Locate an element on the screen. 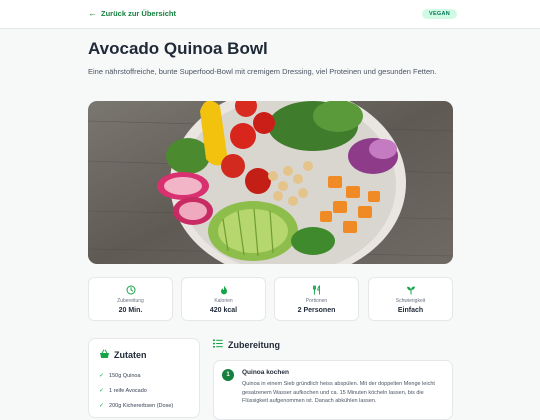  stat-label: Kalorien is located at coordinates (223, 301).